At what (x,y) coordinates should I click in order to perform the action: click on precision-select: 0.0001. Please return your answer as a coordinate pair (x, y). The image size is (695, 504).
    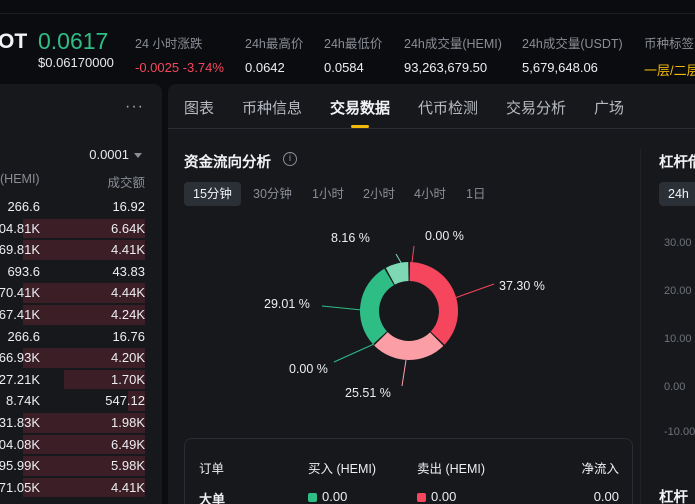
    Looking at the image, I should click on (115, 154).